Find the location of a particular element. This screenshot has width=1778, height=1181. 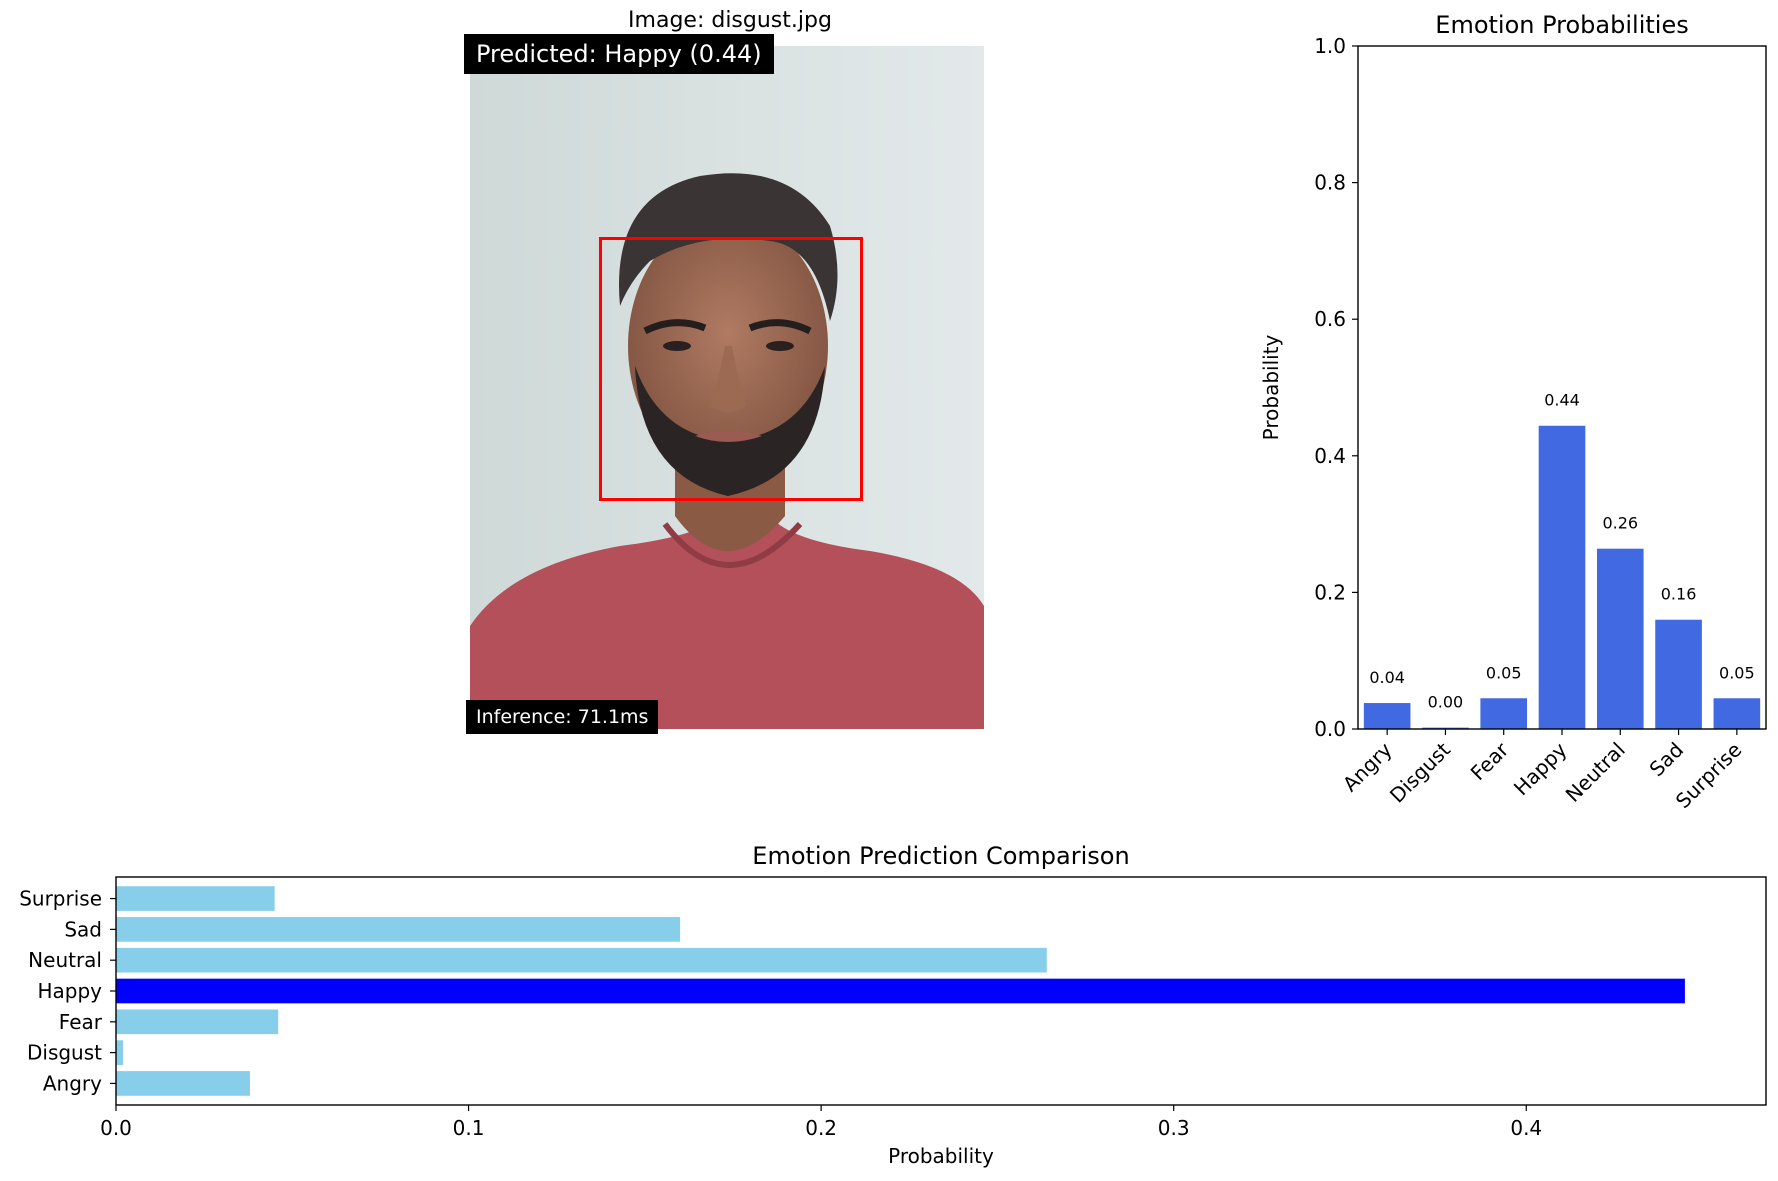

predicted-label: Predicted: Happy (0.44) is located at coordinates (619, 54).